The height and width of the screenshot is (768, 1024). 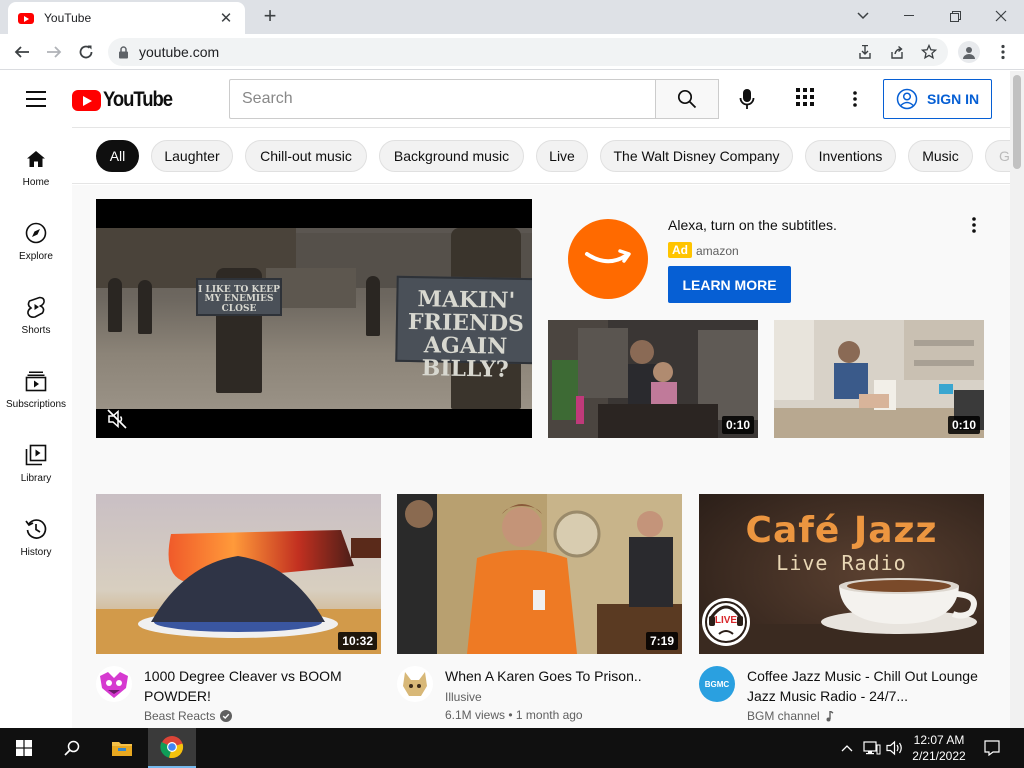 I want to click on cafe-jazz-thumbnail-title: Café Jazz, so click(x=841, y=530).